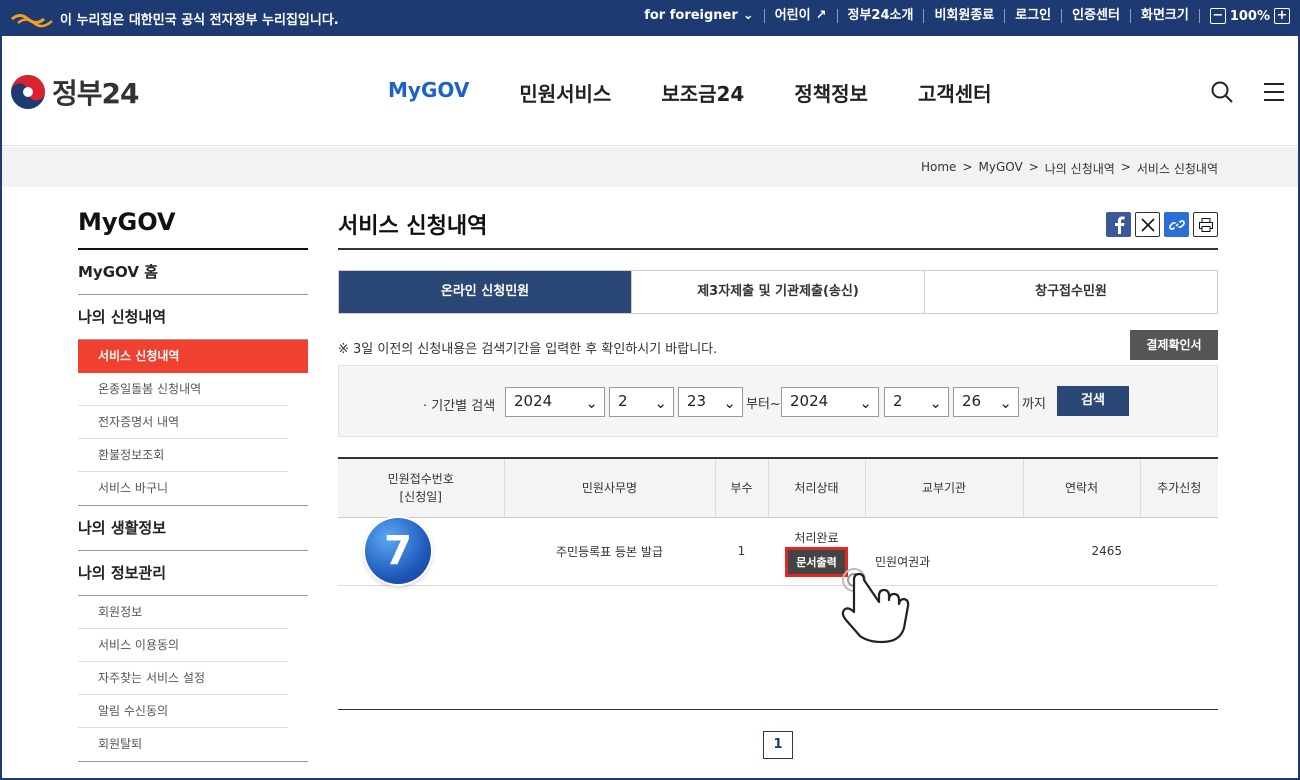 Image resolution: width=1300 pixels, height=780 pixels. What do you see at coordinates (183, 678) in the screenshot?
I see `sidebar-item-favorite-services: 자주찾는 서비스 설정` at bounding box center [183, 678].